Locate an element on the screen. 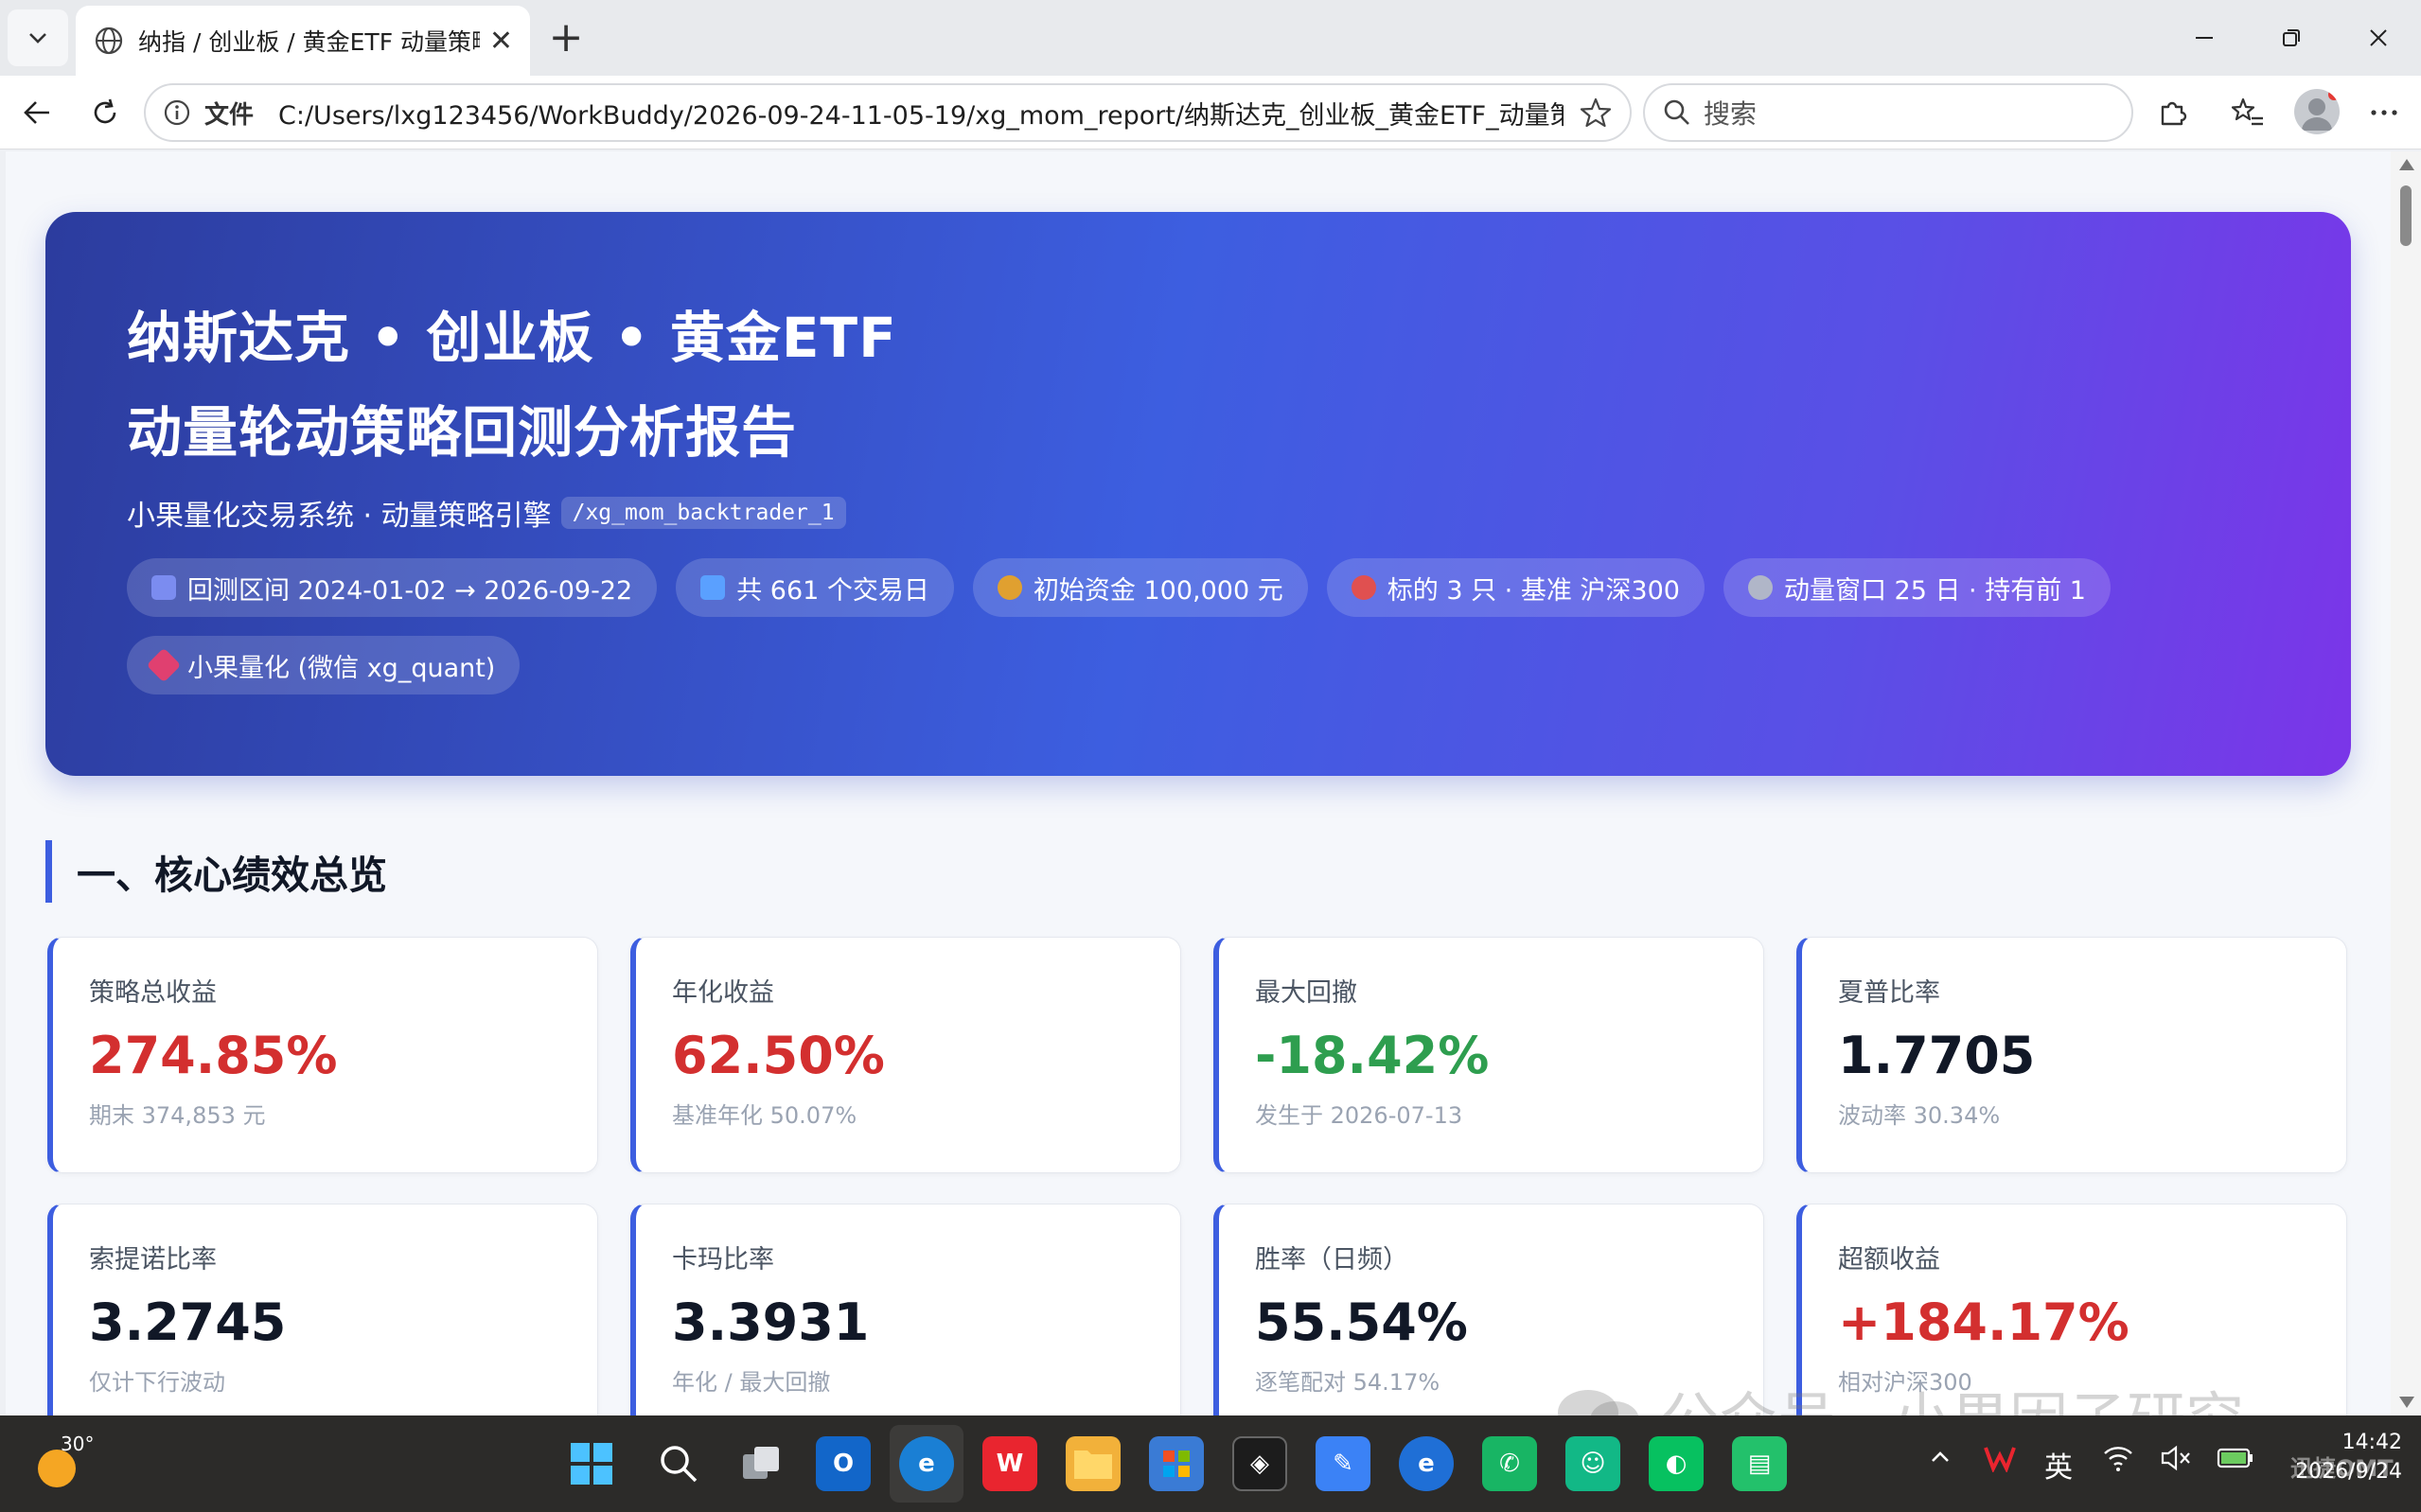 This screenshot has height=1512, width=2421. metric-value: -18.42% is located at coordinates (1372, 1055).